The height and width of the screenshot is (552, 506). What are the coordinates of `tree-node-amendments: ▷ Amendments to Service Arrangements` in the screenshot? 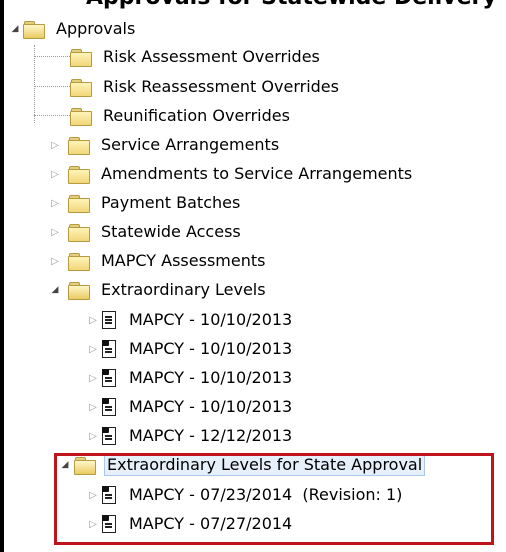 It's located at (232, 174).